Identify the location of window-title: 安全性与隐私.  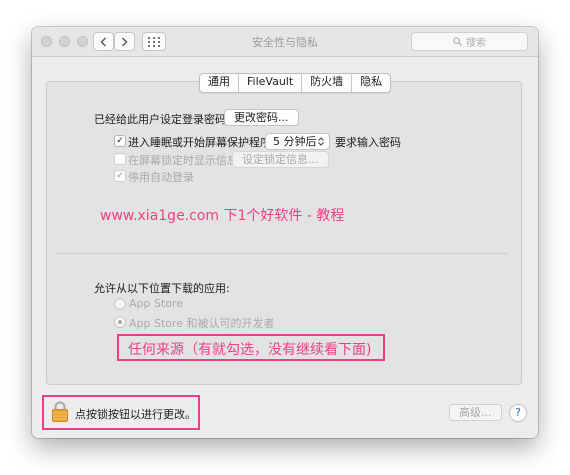
(285, 42).